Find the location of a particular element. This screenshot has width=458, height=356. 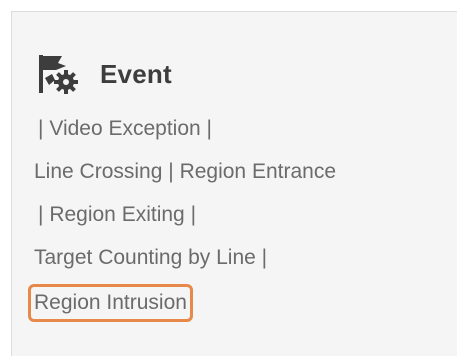

link-video-exception: Video Exception is located at coordinates (124, 128).